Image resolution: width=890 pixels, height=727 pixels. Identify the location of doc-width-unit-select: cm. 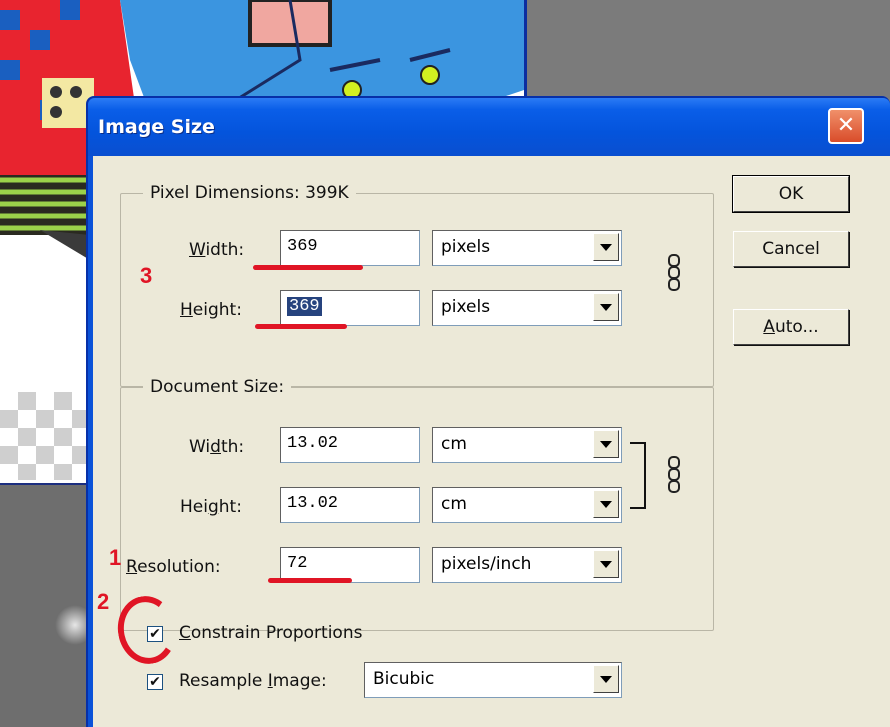
(527, 445).